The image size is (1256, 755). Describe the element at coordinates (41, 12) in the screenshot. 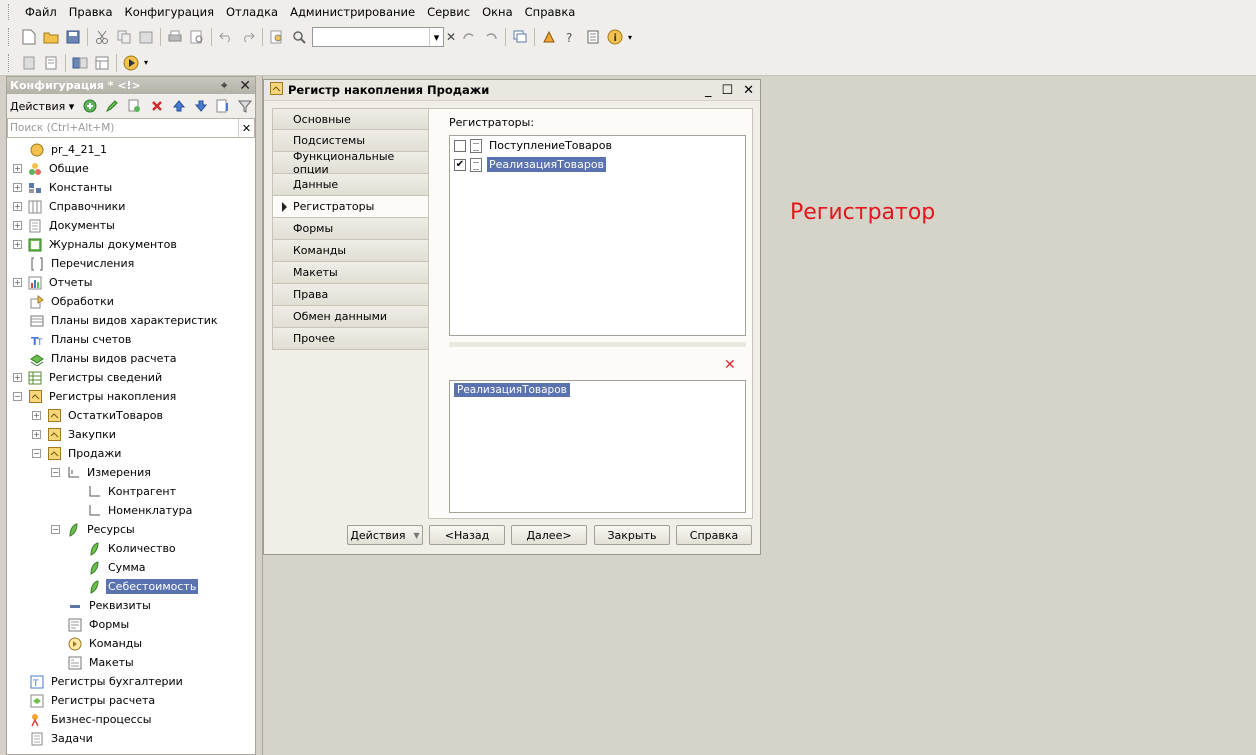

I see `menu-item: Файл` at that location.